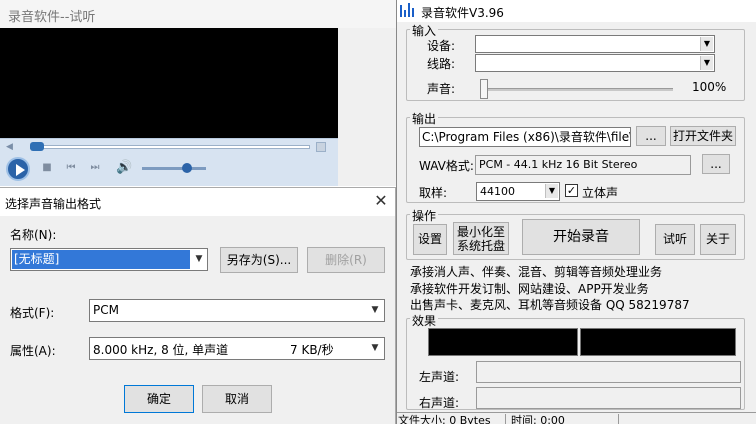 The width and height of the screenshot is (756, 424). I want to click on device-combo: ▼, so click(595, 44).